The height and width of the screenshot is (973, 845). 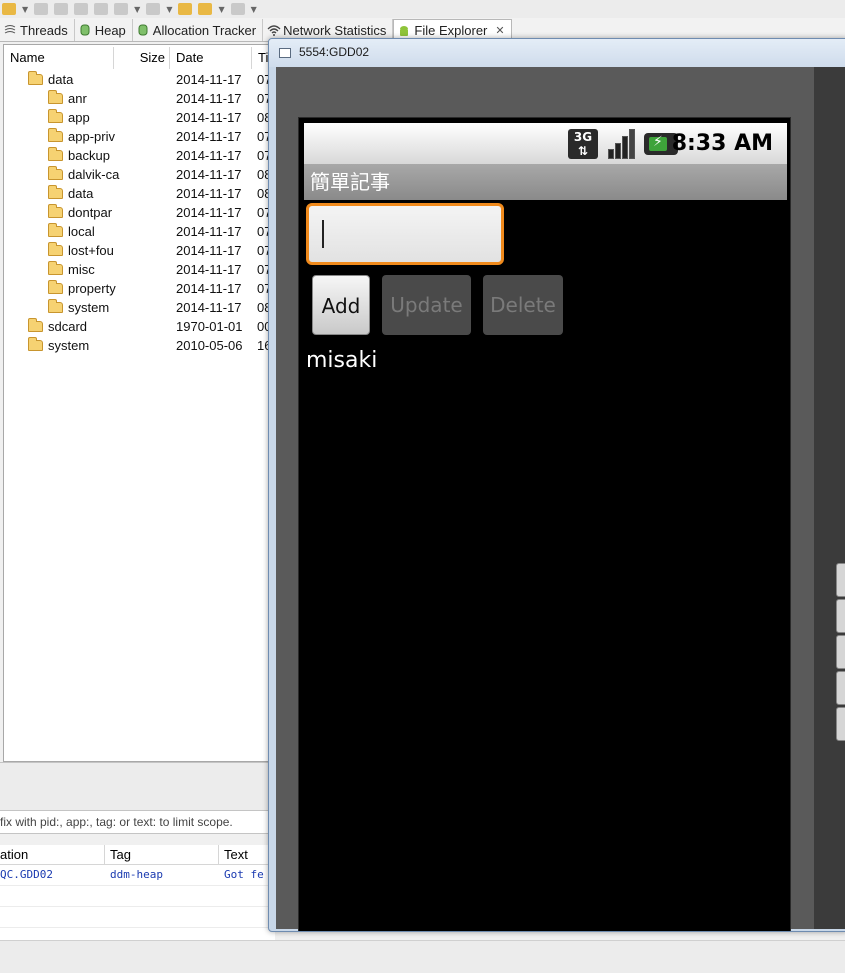 I want to click on log-tag: ddm-heap, so click(x=136, y=874).